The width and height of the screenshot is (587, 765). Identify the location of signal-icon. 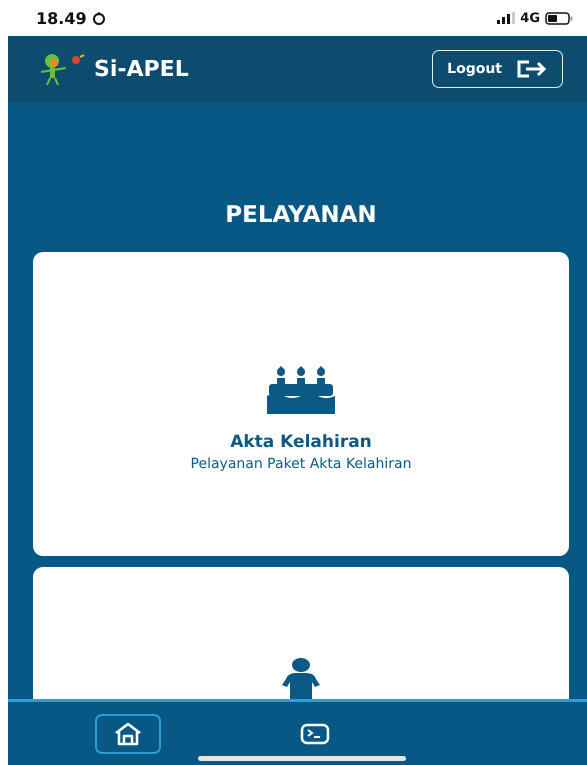
(506, 18).